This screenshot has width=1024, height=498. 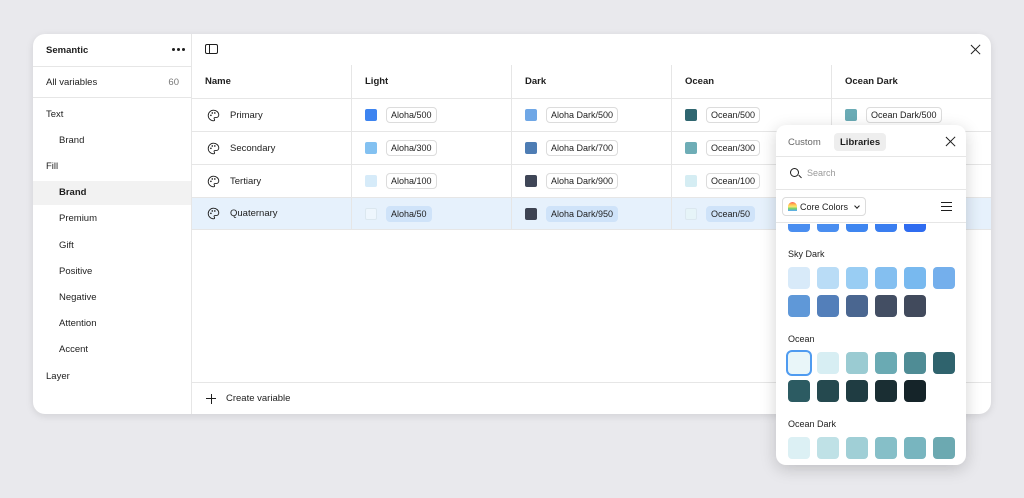 What do you see at coordinates (731, 213) in the screenshot?
I see `value-chip: Ocean/50` at bounding box center [731, 213].